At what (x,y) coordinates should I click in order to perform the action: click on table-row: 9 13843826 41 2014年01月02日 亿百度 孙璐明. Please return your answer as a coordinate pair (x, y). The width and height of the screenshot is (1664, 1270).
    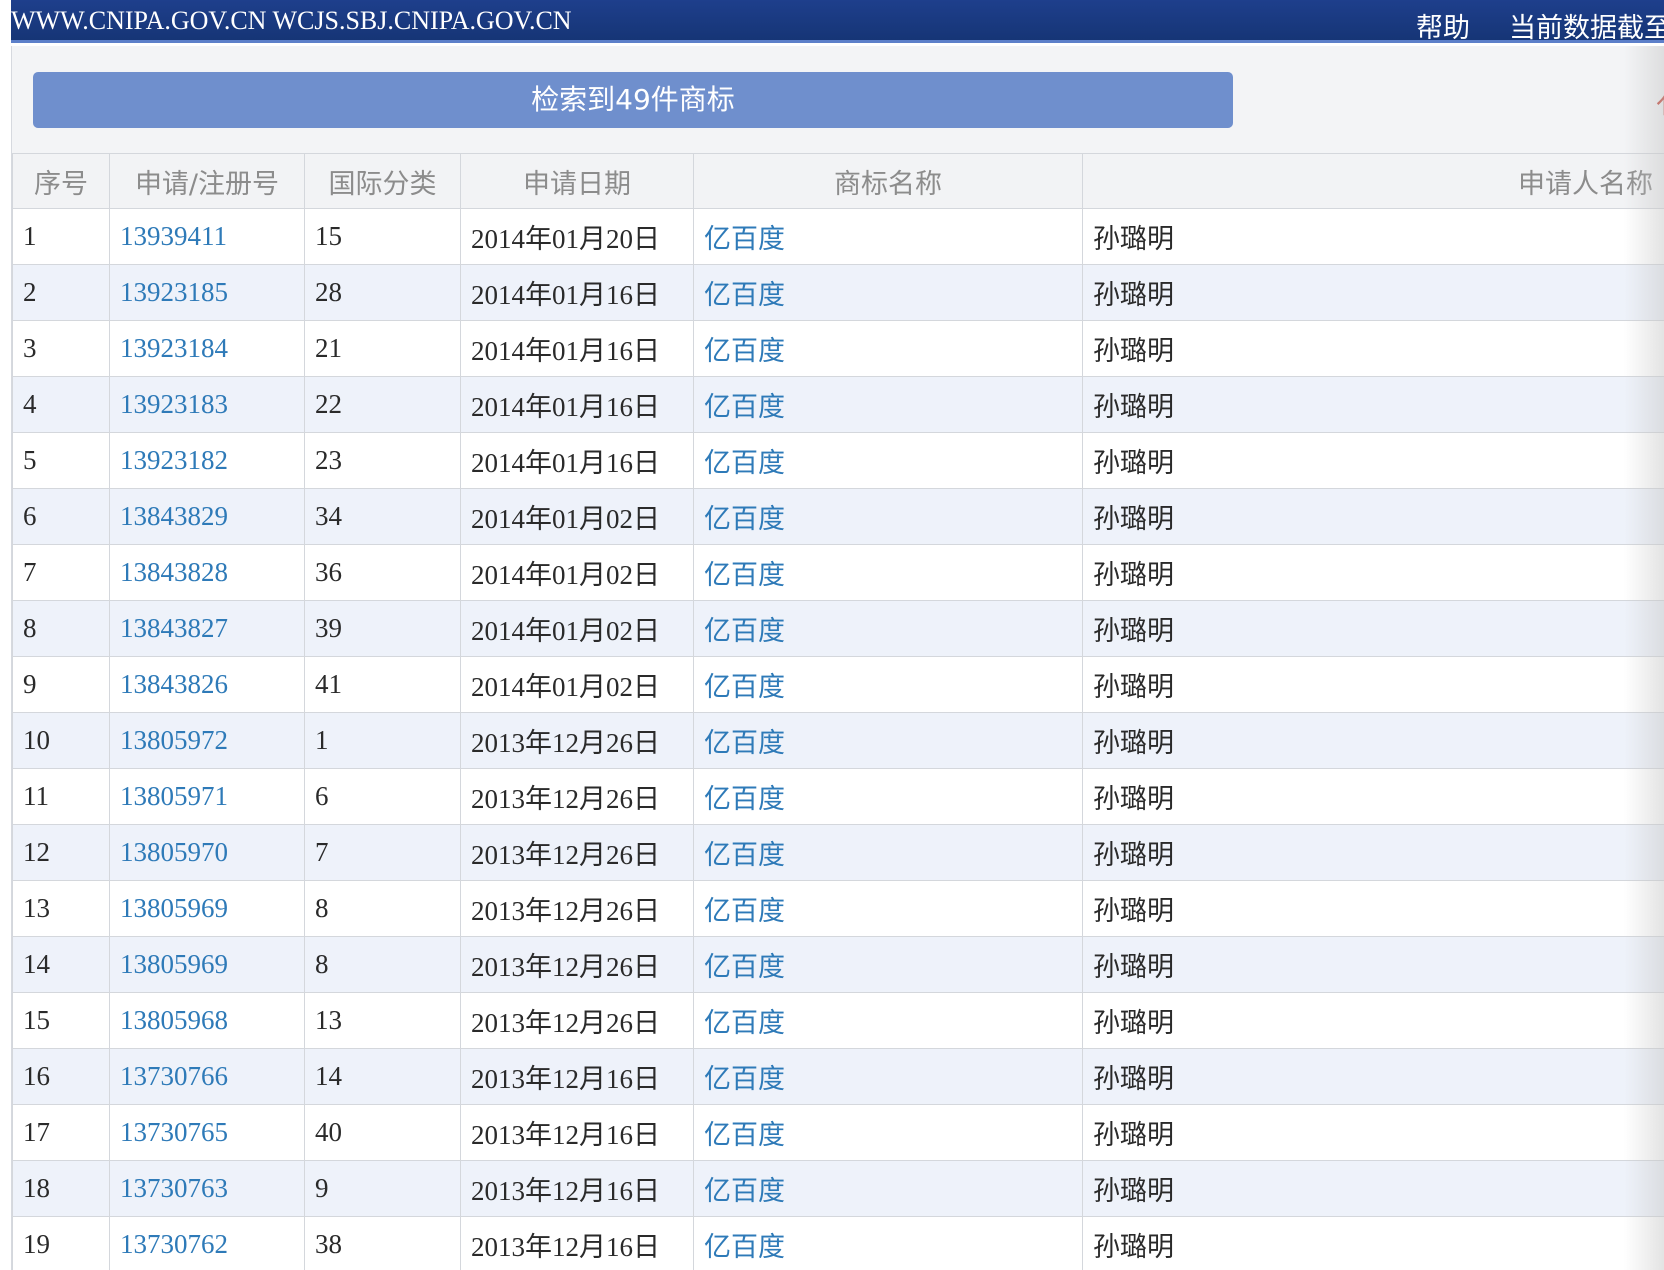
    Looking at the image, I should click on (838, 684).